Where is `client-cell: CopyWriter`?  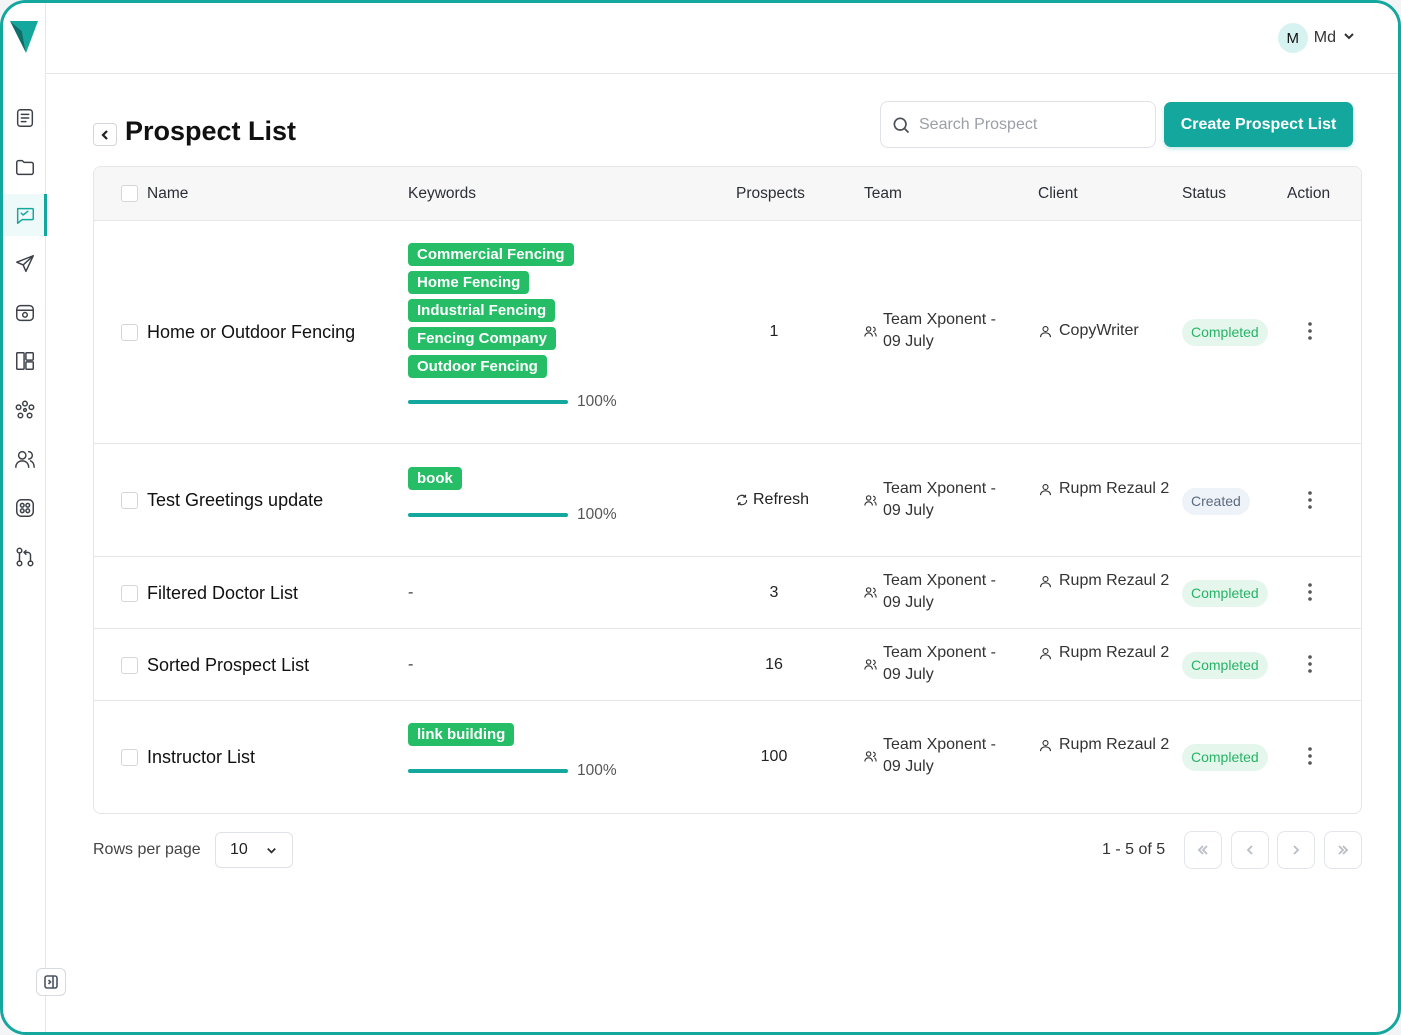 client-cell: CopyWriter is located at coordinates (1111, 331).